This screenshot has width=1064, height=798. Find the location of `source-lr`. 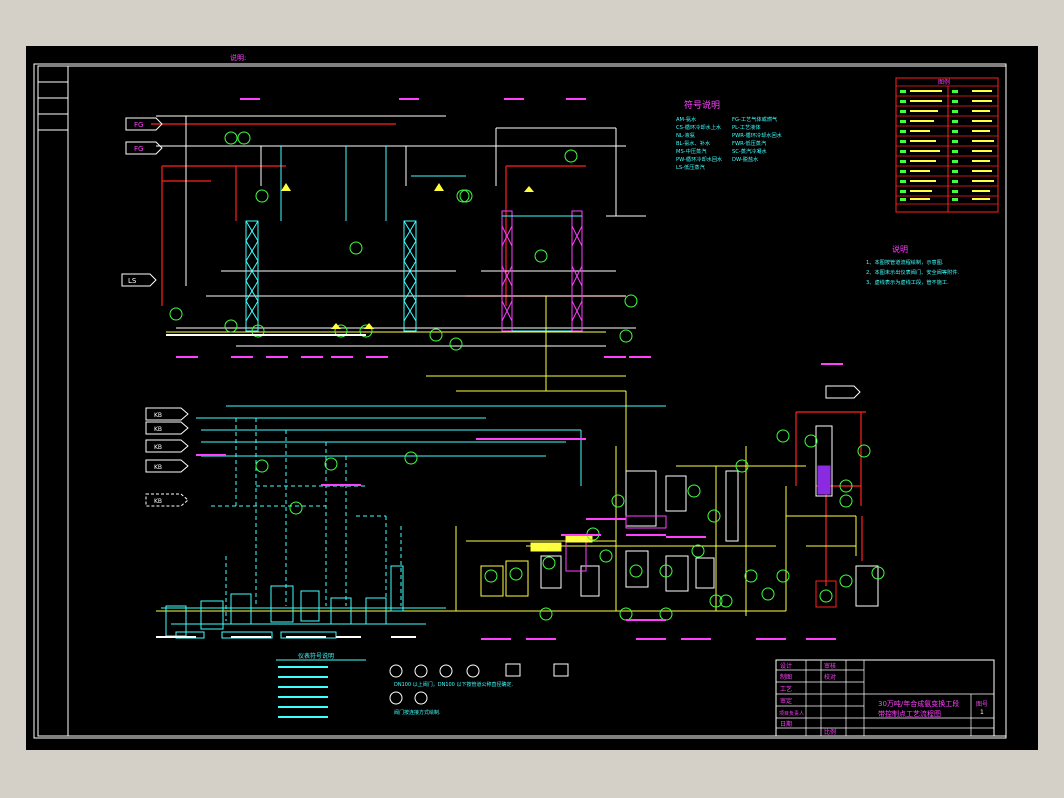

source-lr is located at coordinates (843, 392).